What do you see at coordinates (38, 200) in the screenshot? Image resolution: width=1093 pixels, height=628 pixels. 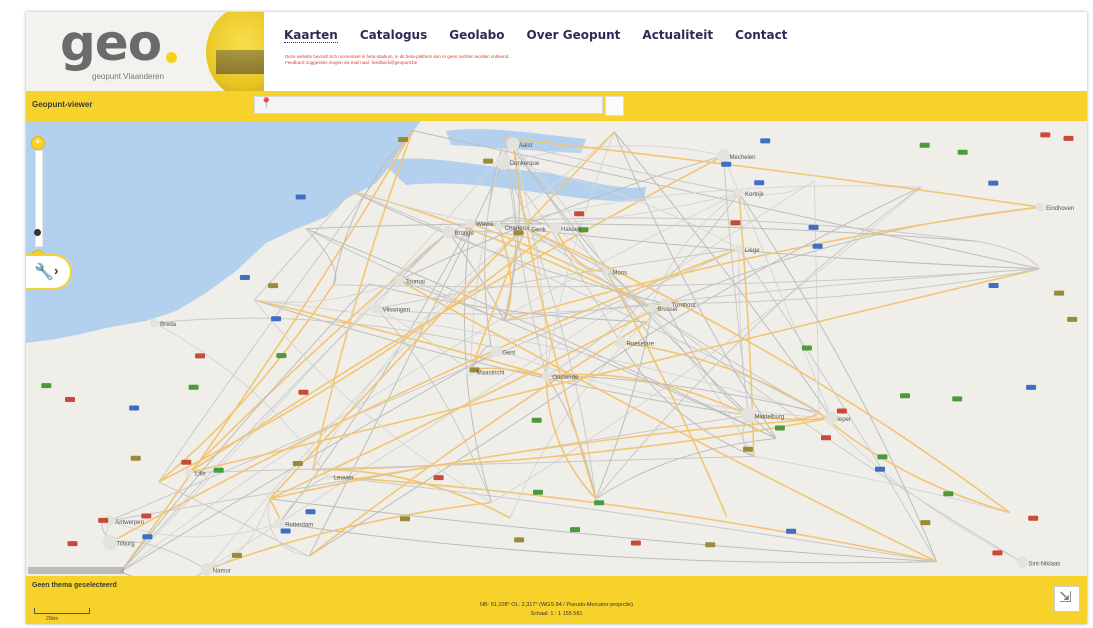 I see `zoom-control: + −` at bounding box center [38, 200].